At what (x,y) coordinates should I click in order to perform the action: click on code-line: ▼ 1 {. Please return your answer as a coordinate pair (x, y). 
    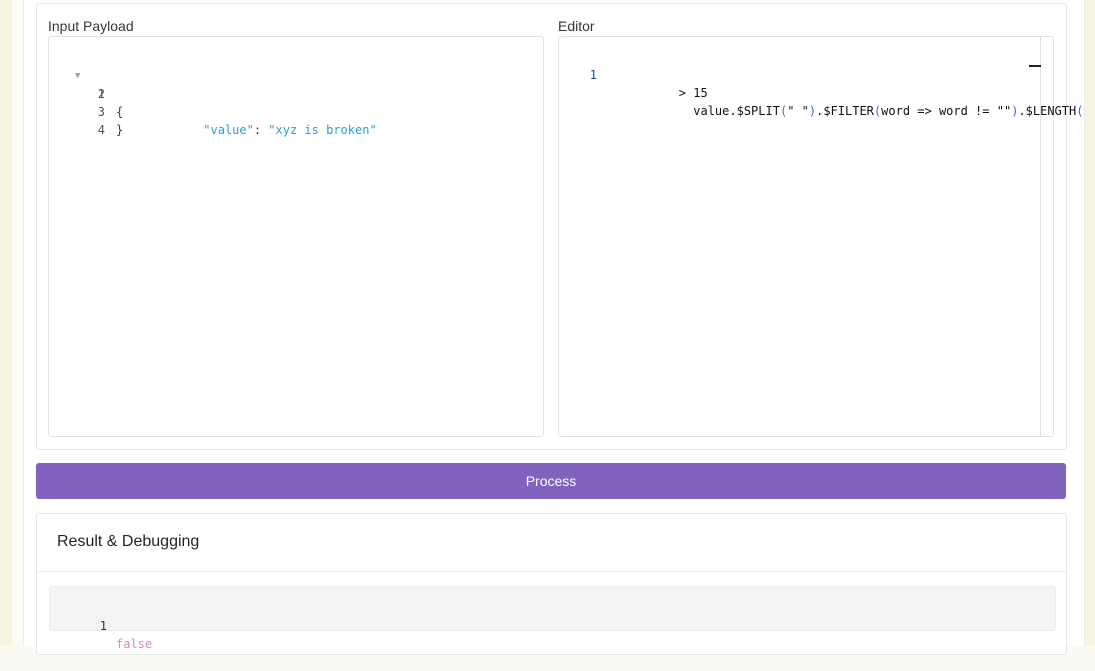
    Looking at the image, I should click on (296, 84).